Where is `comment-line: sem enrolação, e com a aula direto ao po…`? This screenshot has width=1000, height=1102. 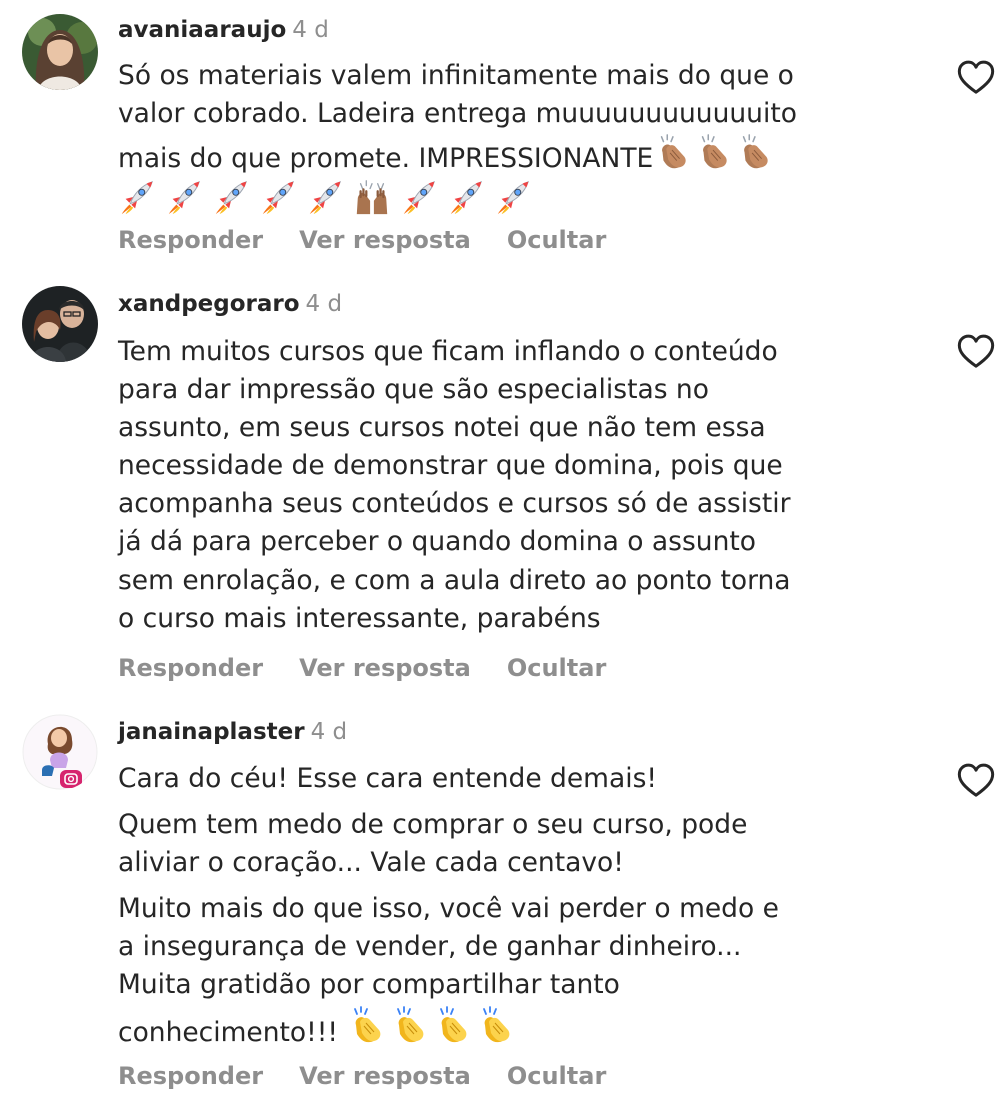
comment-line: sem enrolação, e com a aula direto ao po… is located at coordinates (454, 580).